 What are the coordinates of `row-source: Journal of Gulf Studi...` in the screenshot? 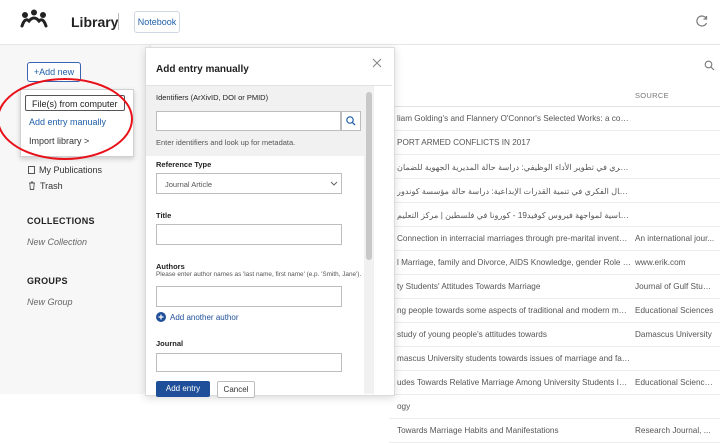 It's located at (675, 286).